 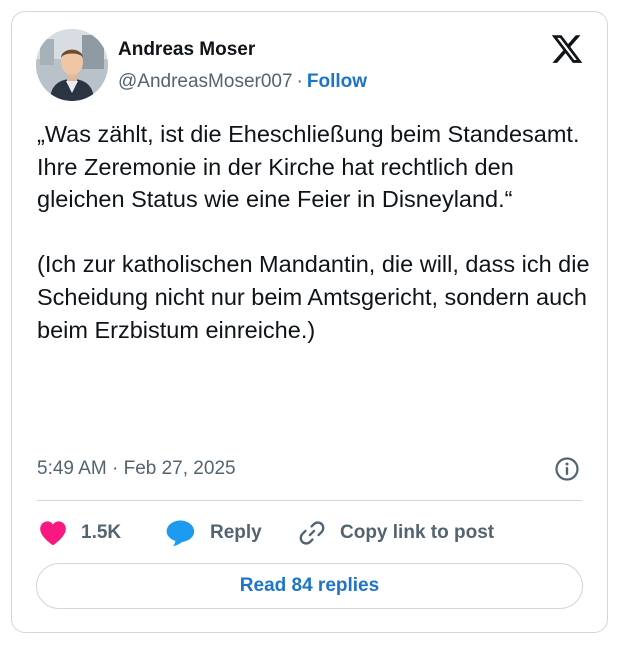 I want to click on copy-link-label: Copy link to post, so click(x=417, y=532).